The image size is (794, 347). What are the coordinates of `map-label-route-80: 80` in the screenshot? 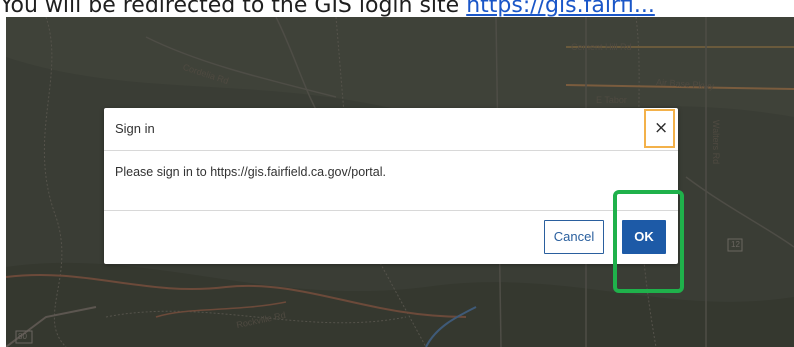 It's located at (22, 336).